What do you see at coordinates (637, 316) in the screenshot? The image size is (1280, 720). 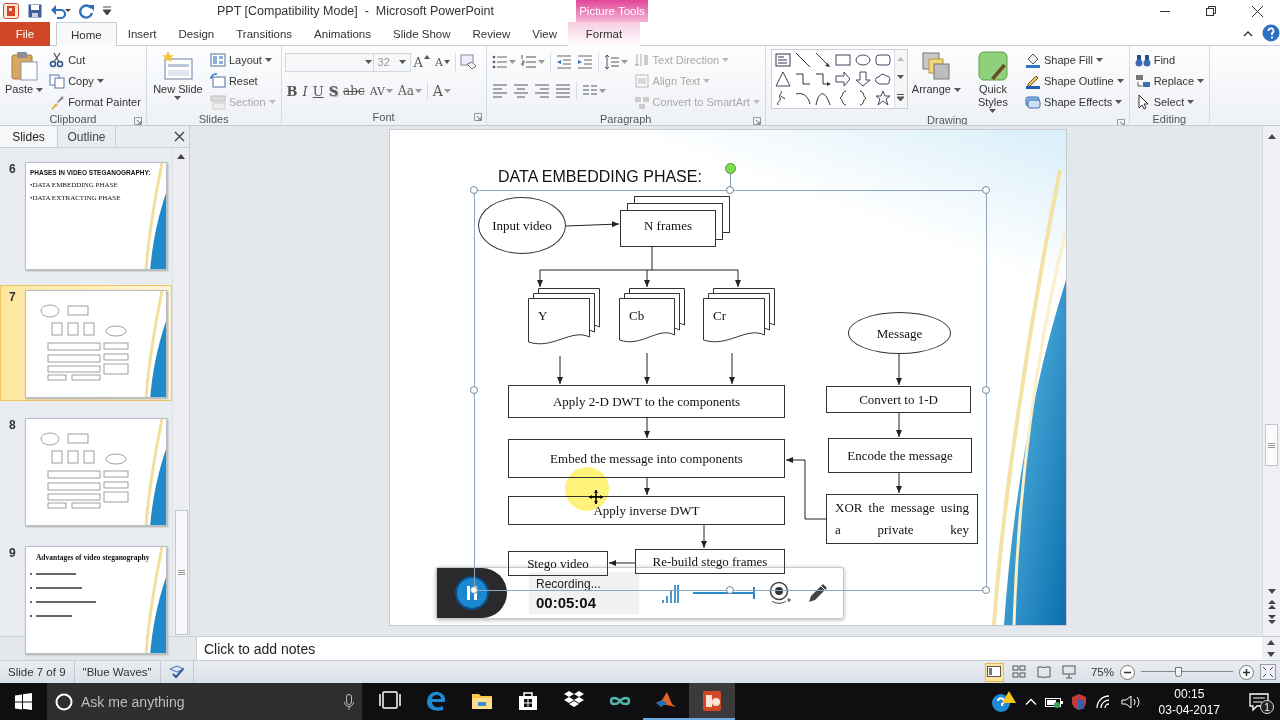 I see `node-label: Cb` at bounding box center [637, 316].